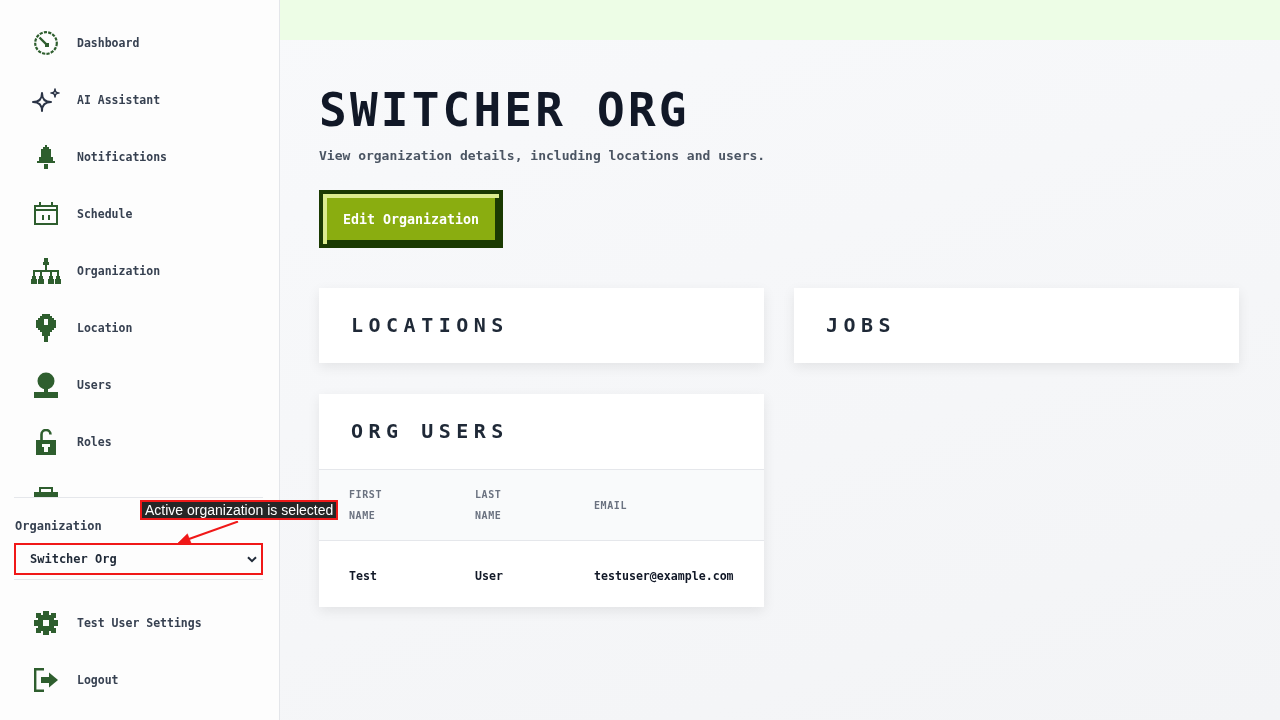 Image resolution: width=1280 pixels, height=720 pixels. Describe the element at coordinates (239, 510) in the screenshot. I see `annotation-label: Active organization is selected` at that location.